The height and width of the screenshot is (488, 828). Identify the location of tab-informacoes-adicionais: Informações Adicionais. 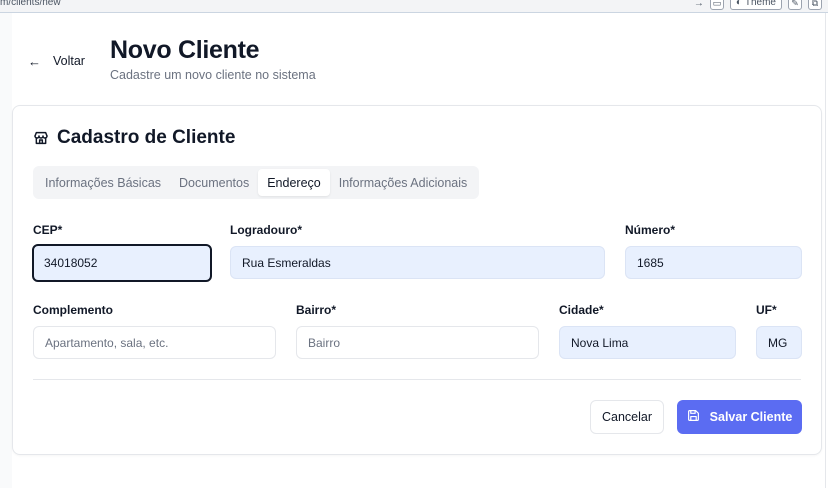
(403, 182).